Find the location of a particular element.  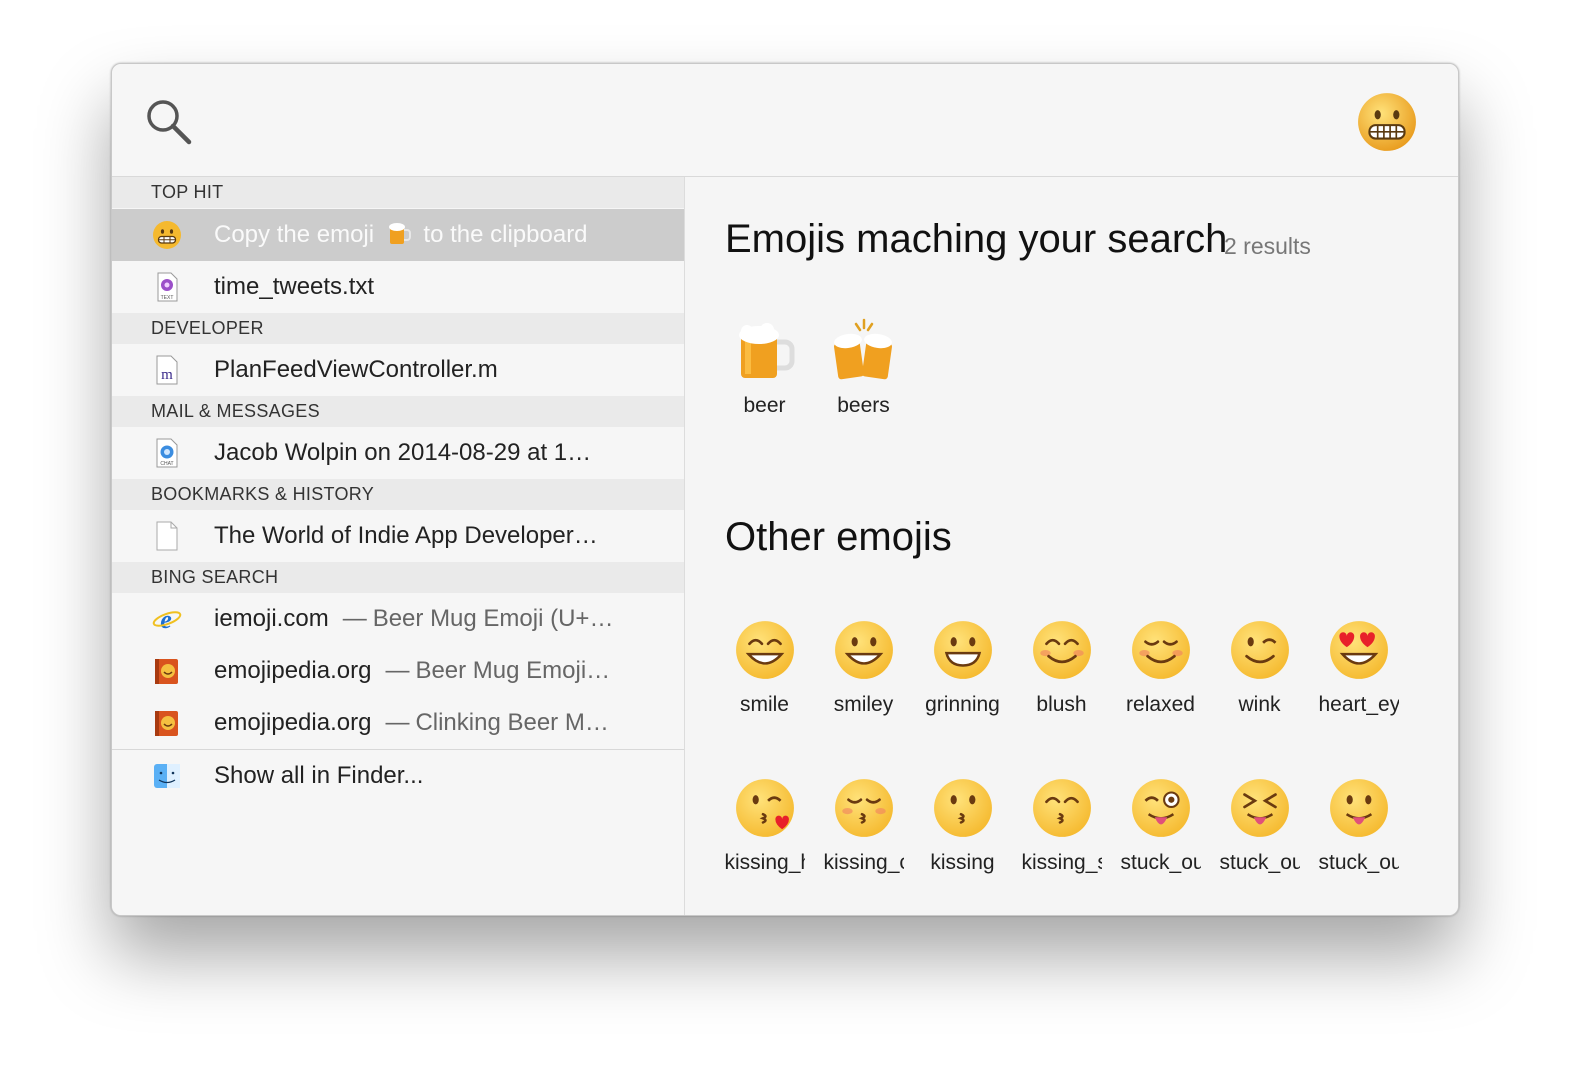

emoji-label: kissing_closed_eyes is located at coordinates (863, 862).